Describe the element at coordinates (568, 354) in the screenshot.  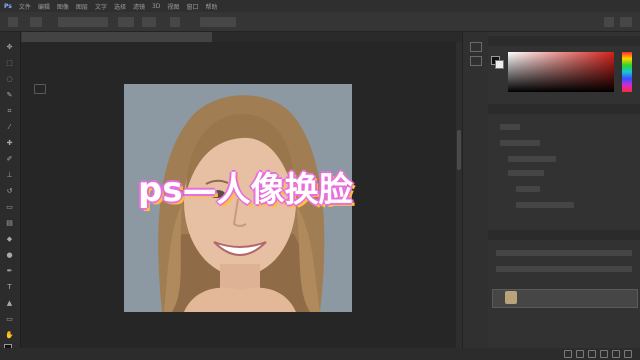
I see `link-layers-icon` at that location.